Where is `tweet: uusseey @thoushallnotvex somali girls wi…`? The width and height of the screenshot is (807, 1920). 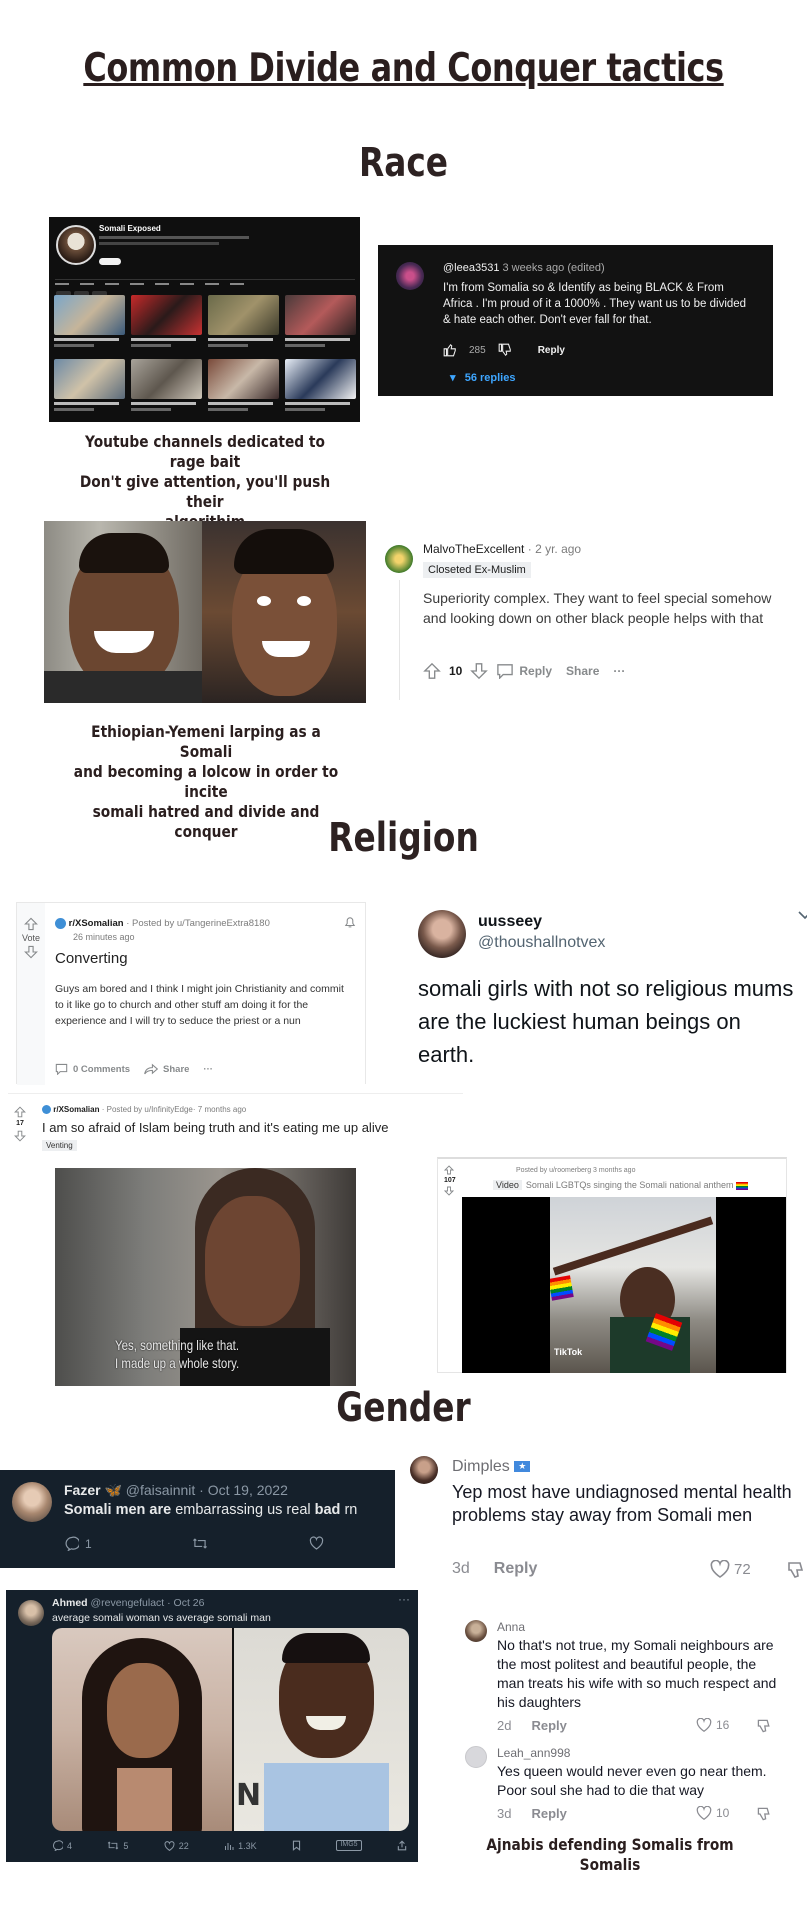 tweet: uusseey @thoushallnotvex somali girls wi… is located at coordinates (612, 990).